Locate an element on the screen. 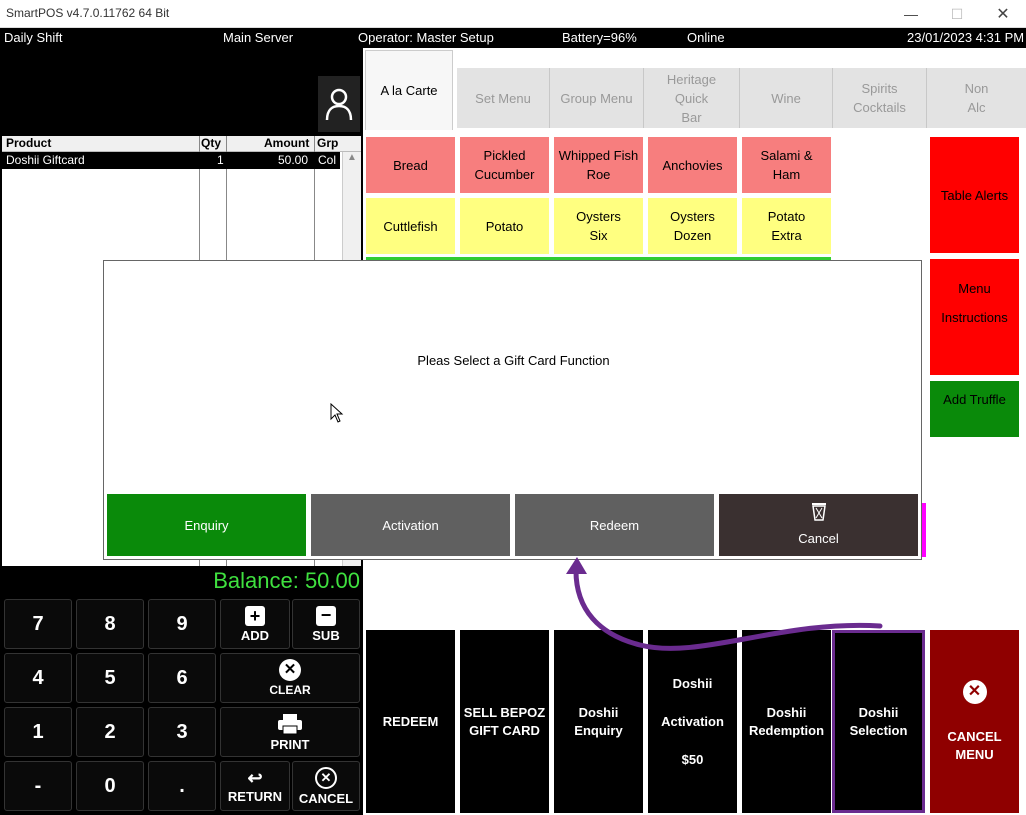 The height and width of the screenshot is (815, 1026). enquiry-button: Enquiry is located at coordinates (206, 525).